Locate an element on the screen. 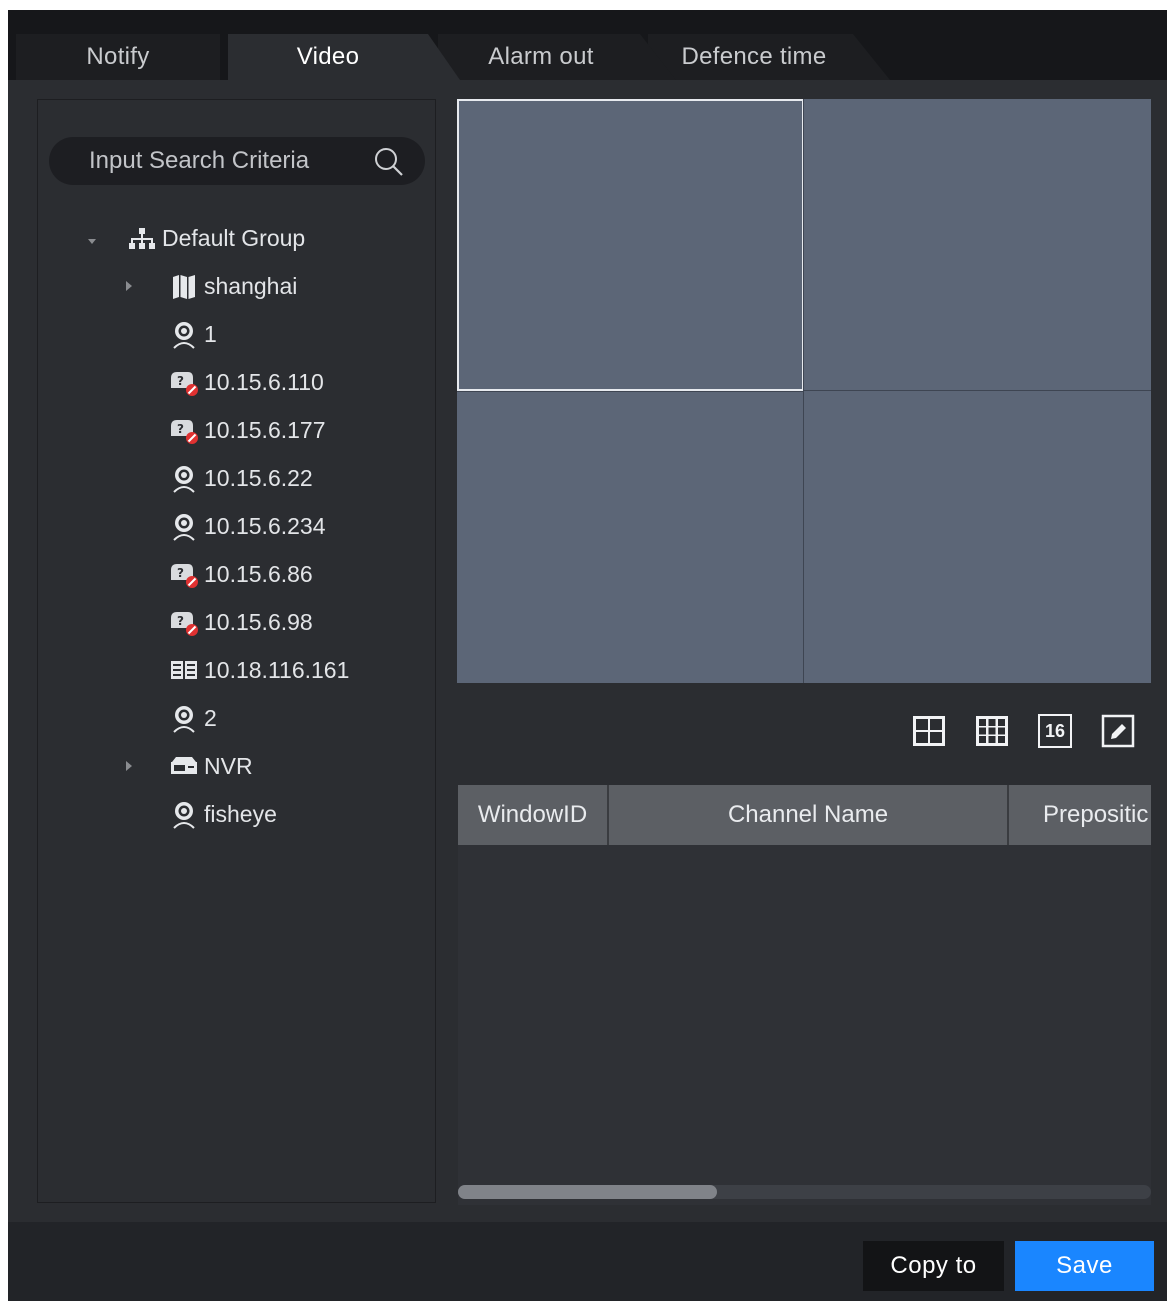 This screenshot has height=1301, width=1167. column-header-channel-name: Channel Name is located at coordinates (808, 815).